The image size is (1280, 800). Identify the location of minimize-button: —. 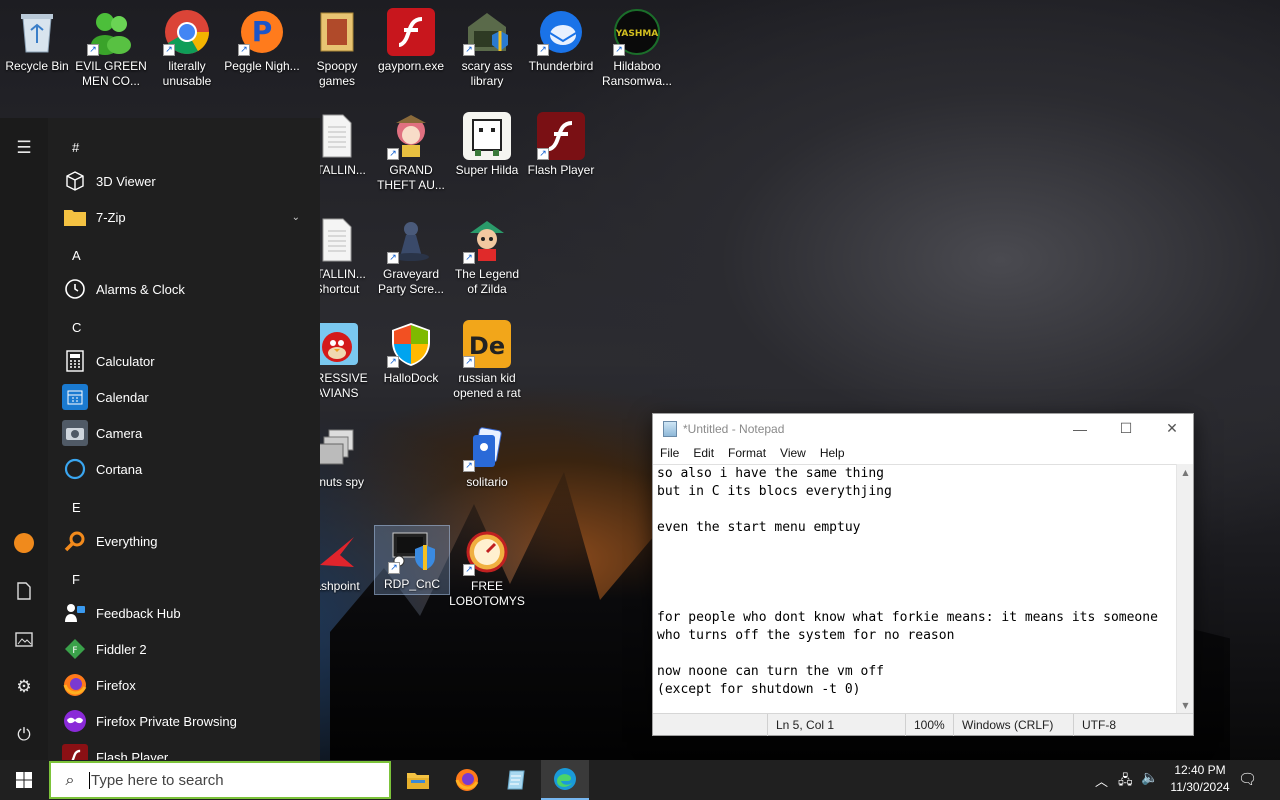
(1080, 428).